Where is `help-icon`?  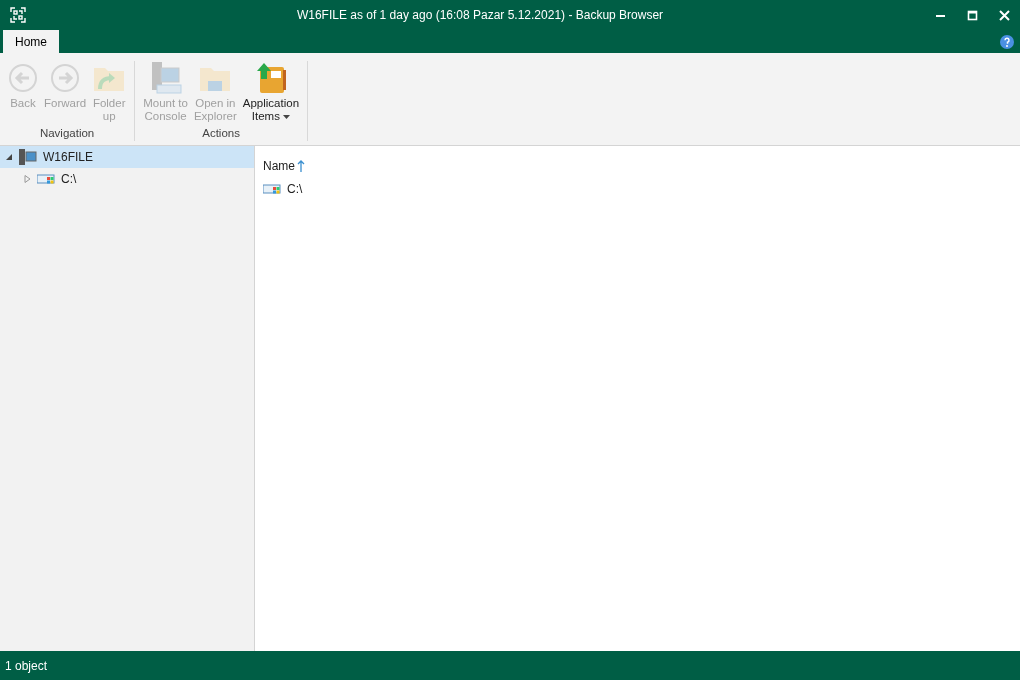
help-icon is located at coordinates (1007, 42).